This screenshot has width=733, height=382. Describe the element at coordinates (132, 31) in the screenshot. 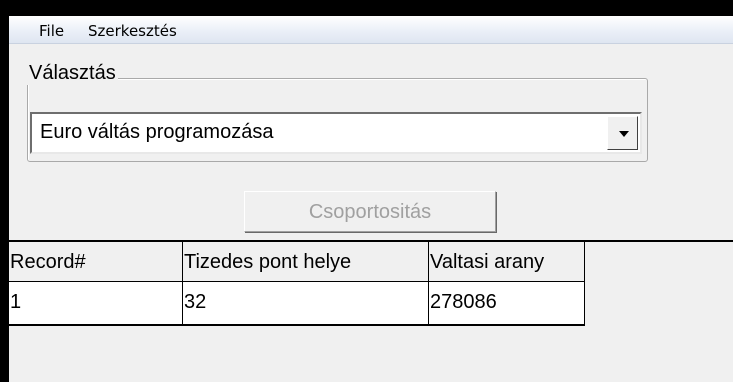

I see `menu-edit: Szerkesztés` at that location.